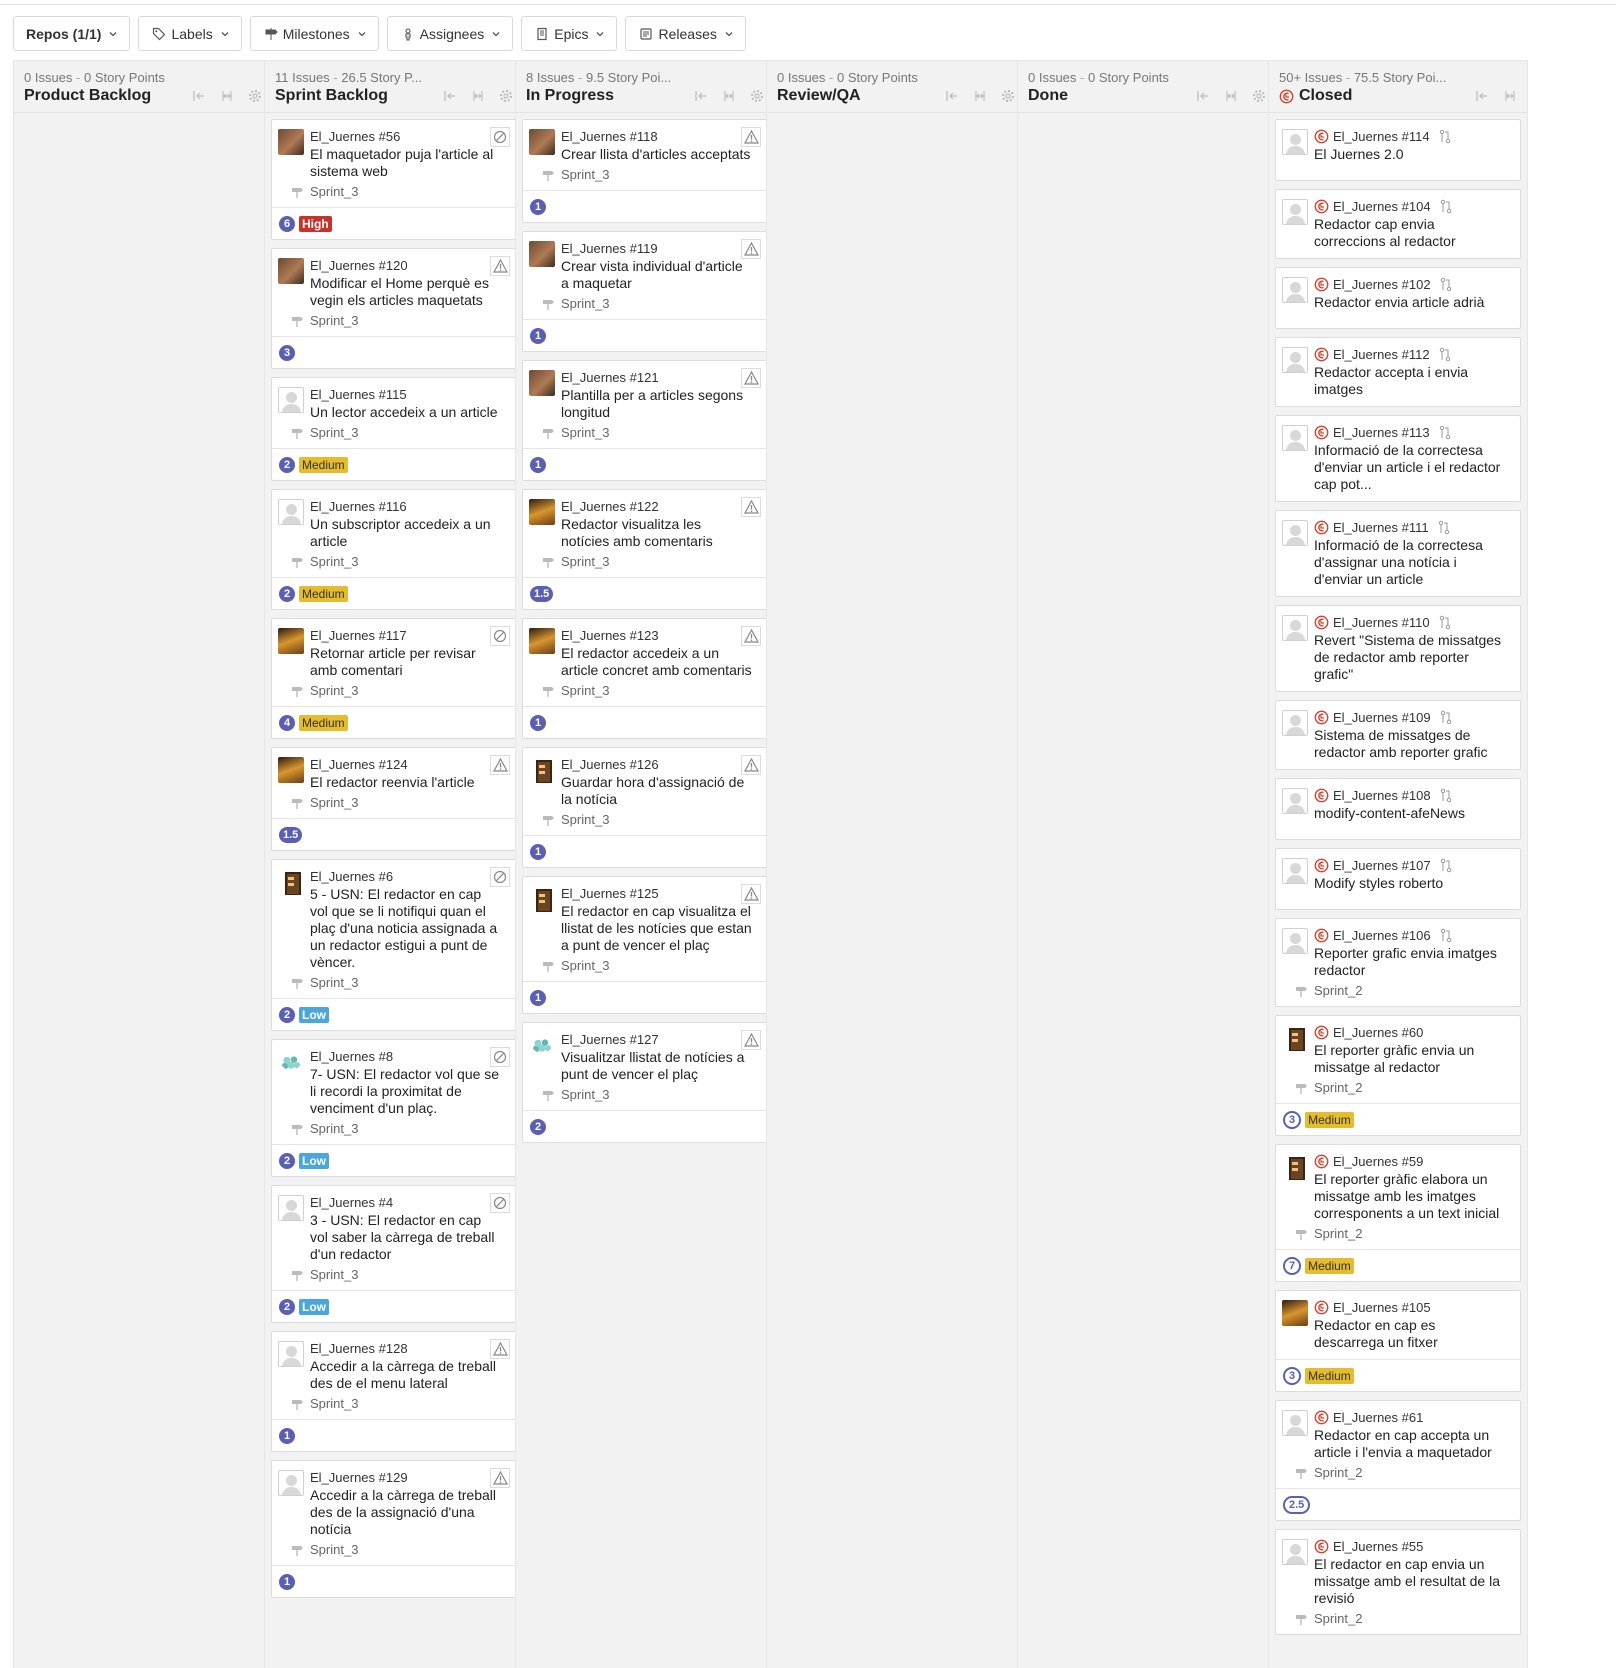 The height and width of the screenshot is (1668, 1616). I want to click on issue-ref: El_Juernes #116, so click(358, 506).